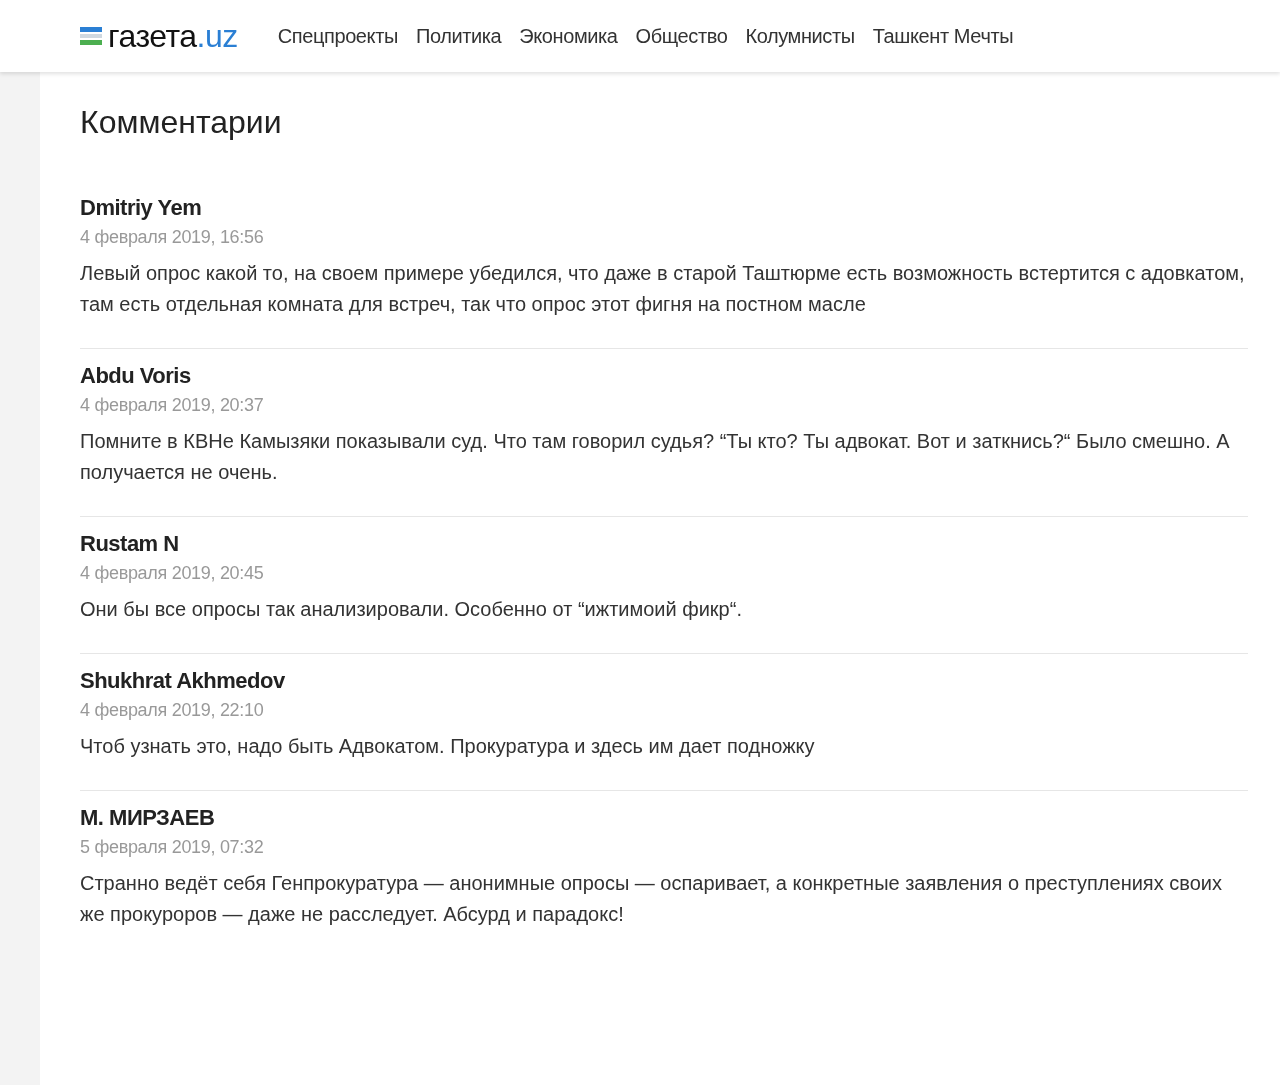 The width and height of the screenshot is (1280, 1085). Describe the element at coordinates (172, 710) in the screenshot. I see `comment-date: 4 февраля 2019, 22:10` at that location.